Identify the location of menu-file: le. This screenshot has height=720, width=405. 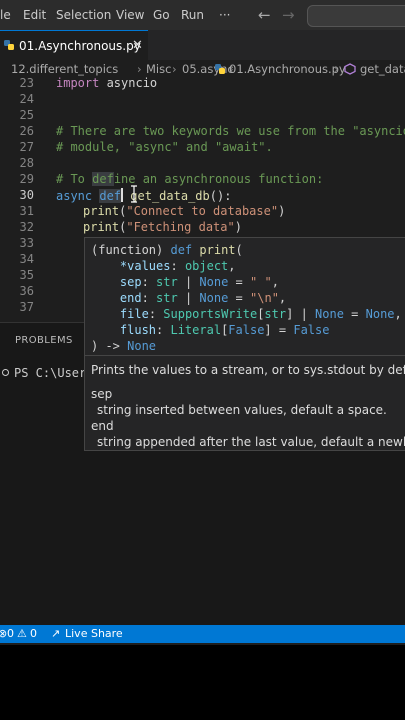
(5, 15).